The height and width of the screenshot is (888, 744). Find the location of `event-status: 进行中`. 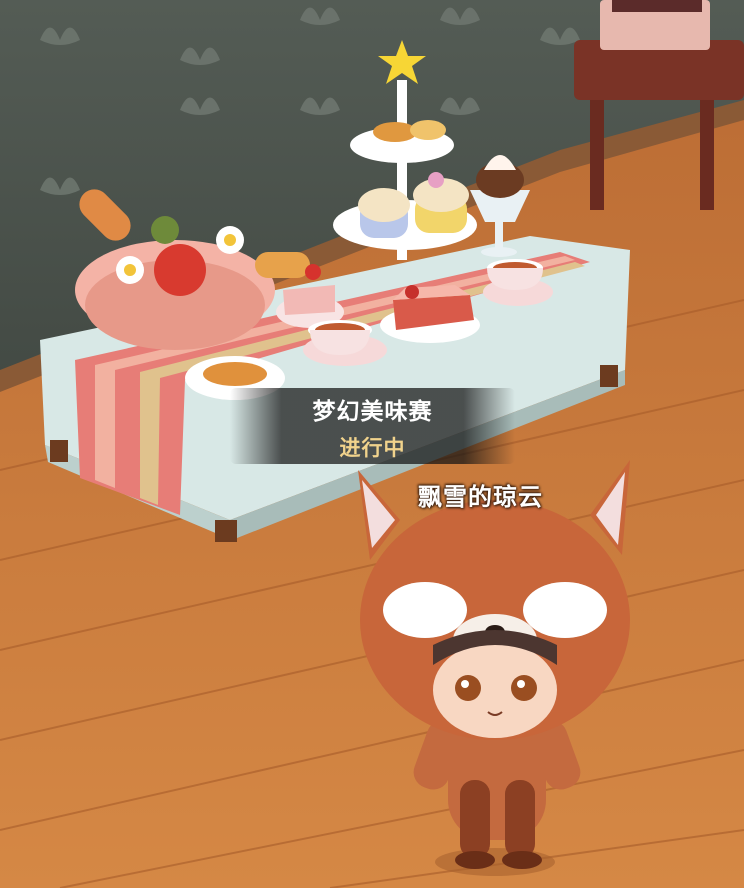

event-status: 进行中 is located at coordinates (372, 448).